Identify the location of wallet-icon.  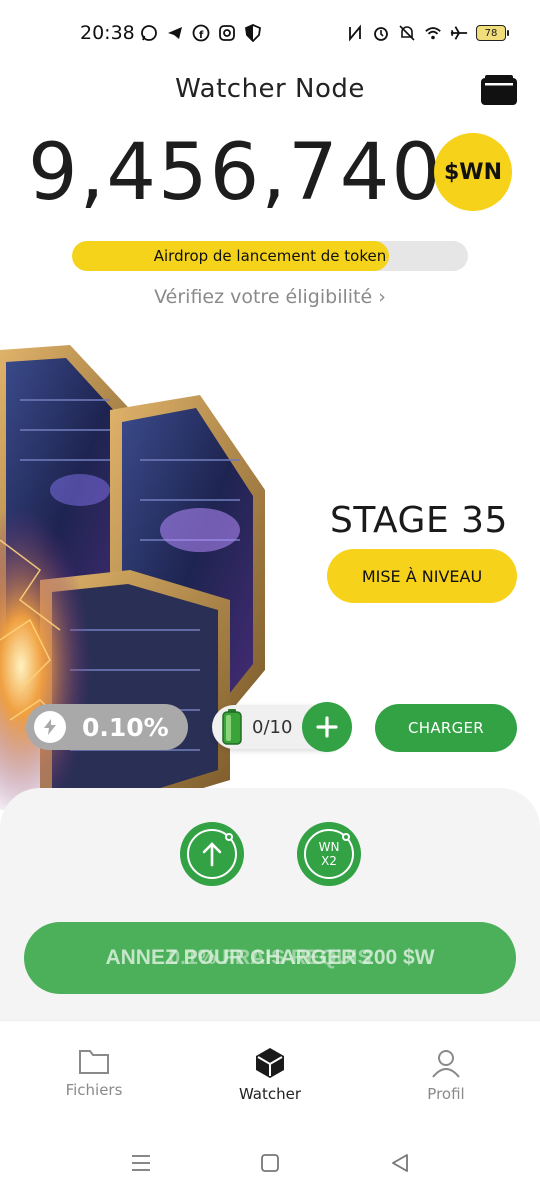
(499, 90).